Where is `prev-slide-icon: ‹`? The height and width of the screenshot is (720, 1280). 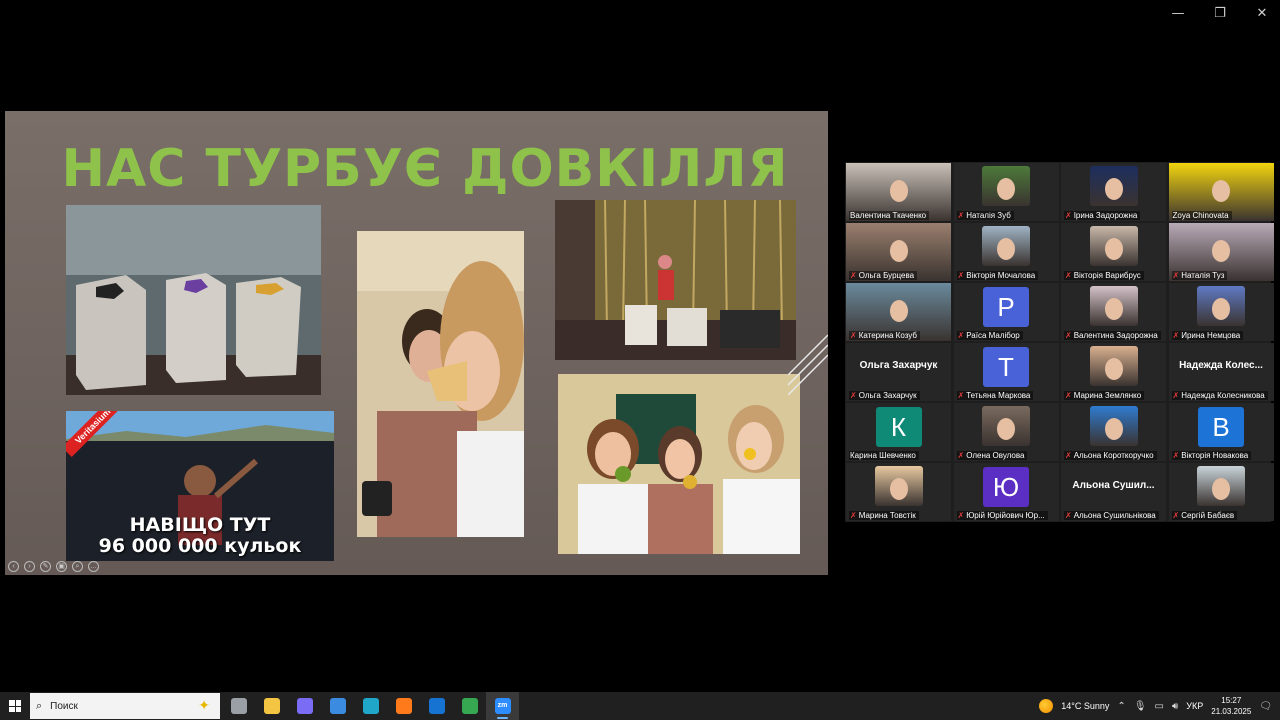 prev-slide-icon: ‹ is located at coordinates (13, 566).